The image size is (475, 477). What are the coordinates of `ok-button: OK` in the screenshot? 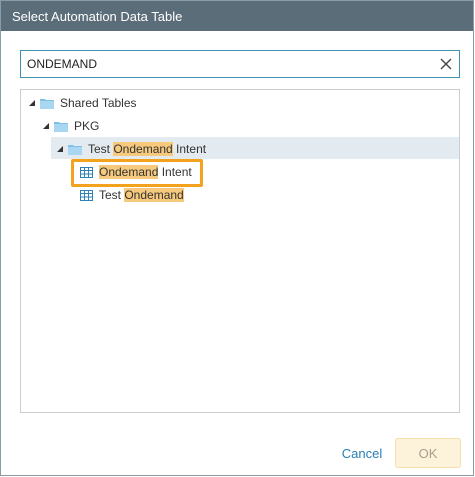 It's located at (428, 453).